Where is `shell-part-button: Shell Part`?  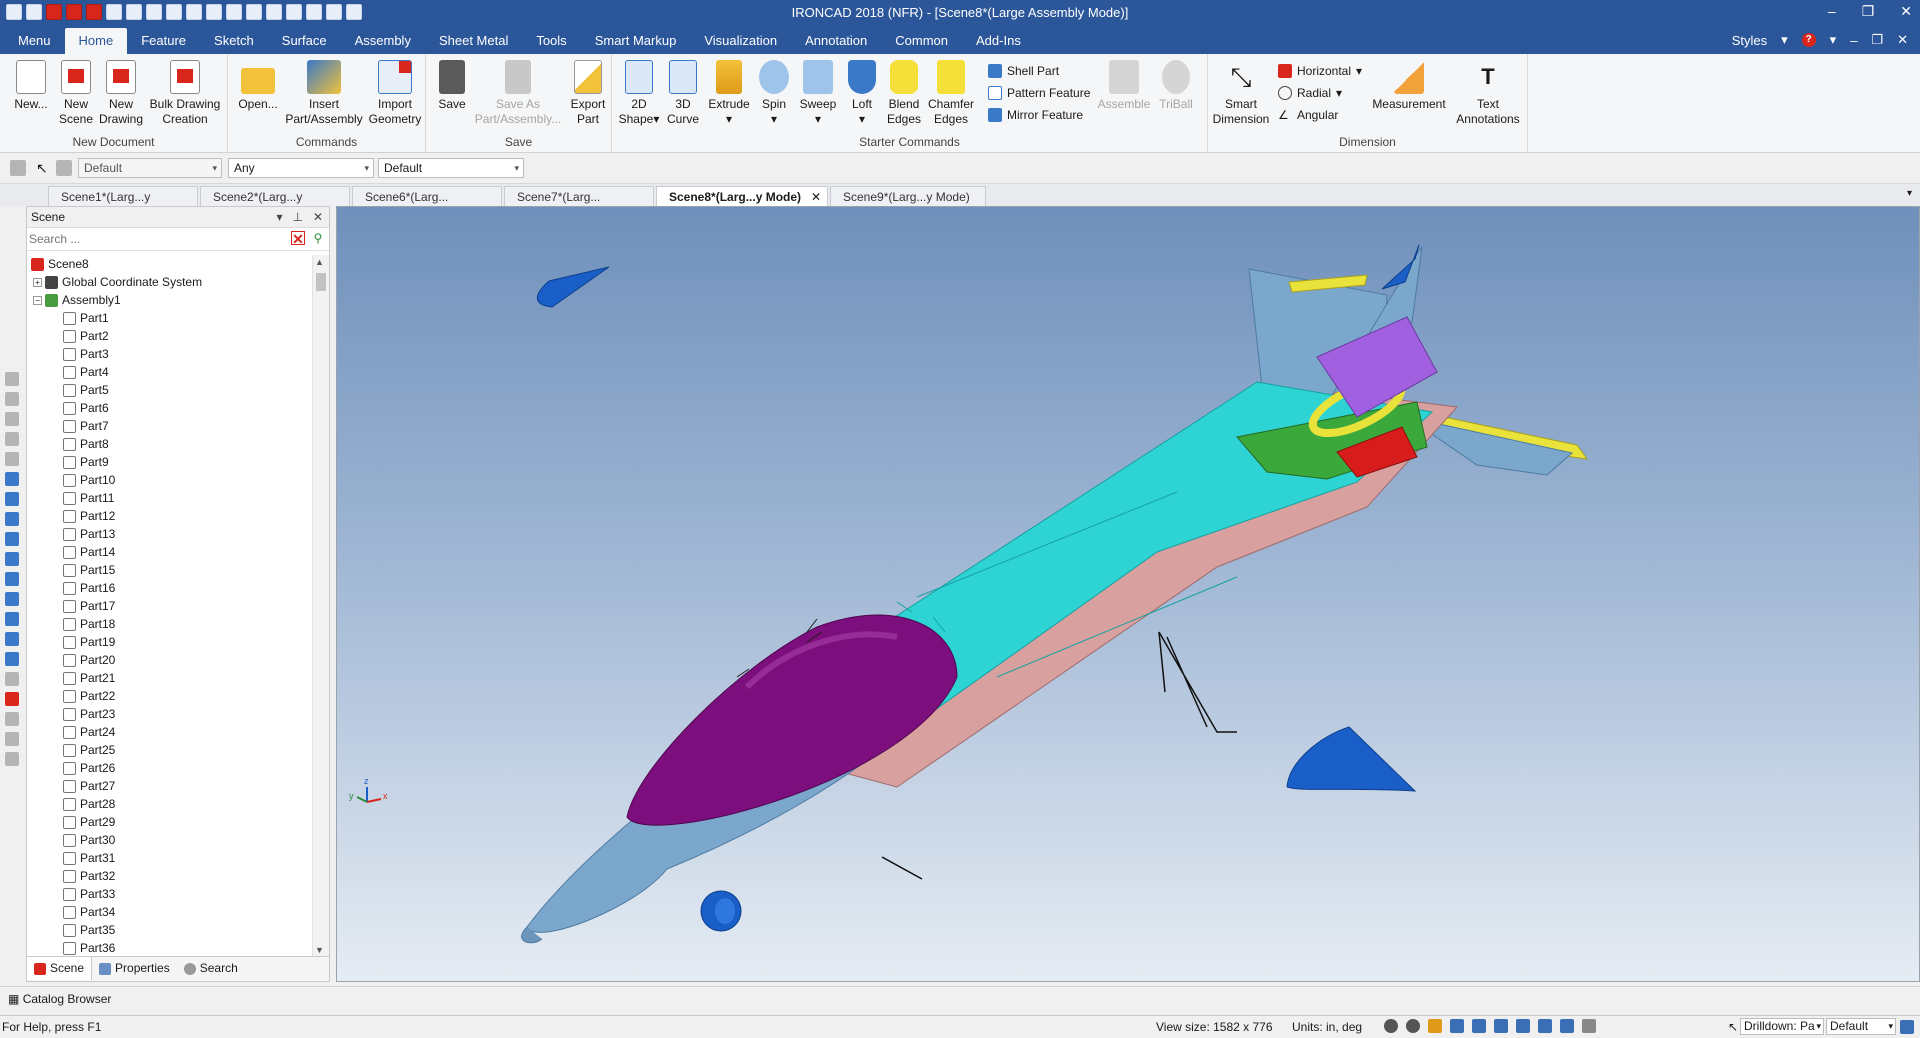 shell-part-button: Shell Part is located at coordinates (1023, 71).